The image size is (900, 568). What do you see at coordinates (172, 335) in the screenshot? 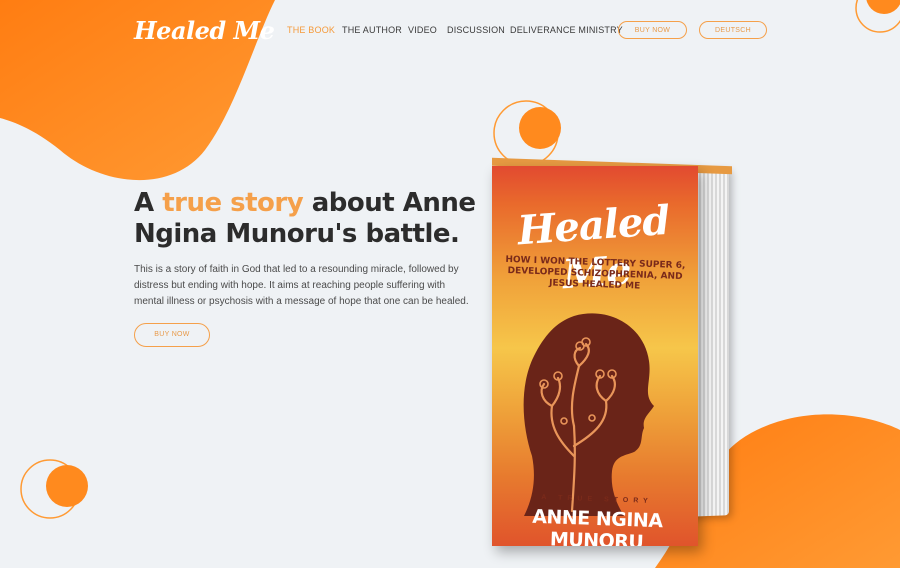
I see `hero-buy-now-button: BUY NOW` at bounding box center [172, 335].